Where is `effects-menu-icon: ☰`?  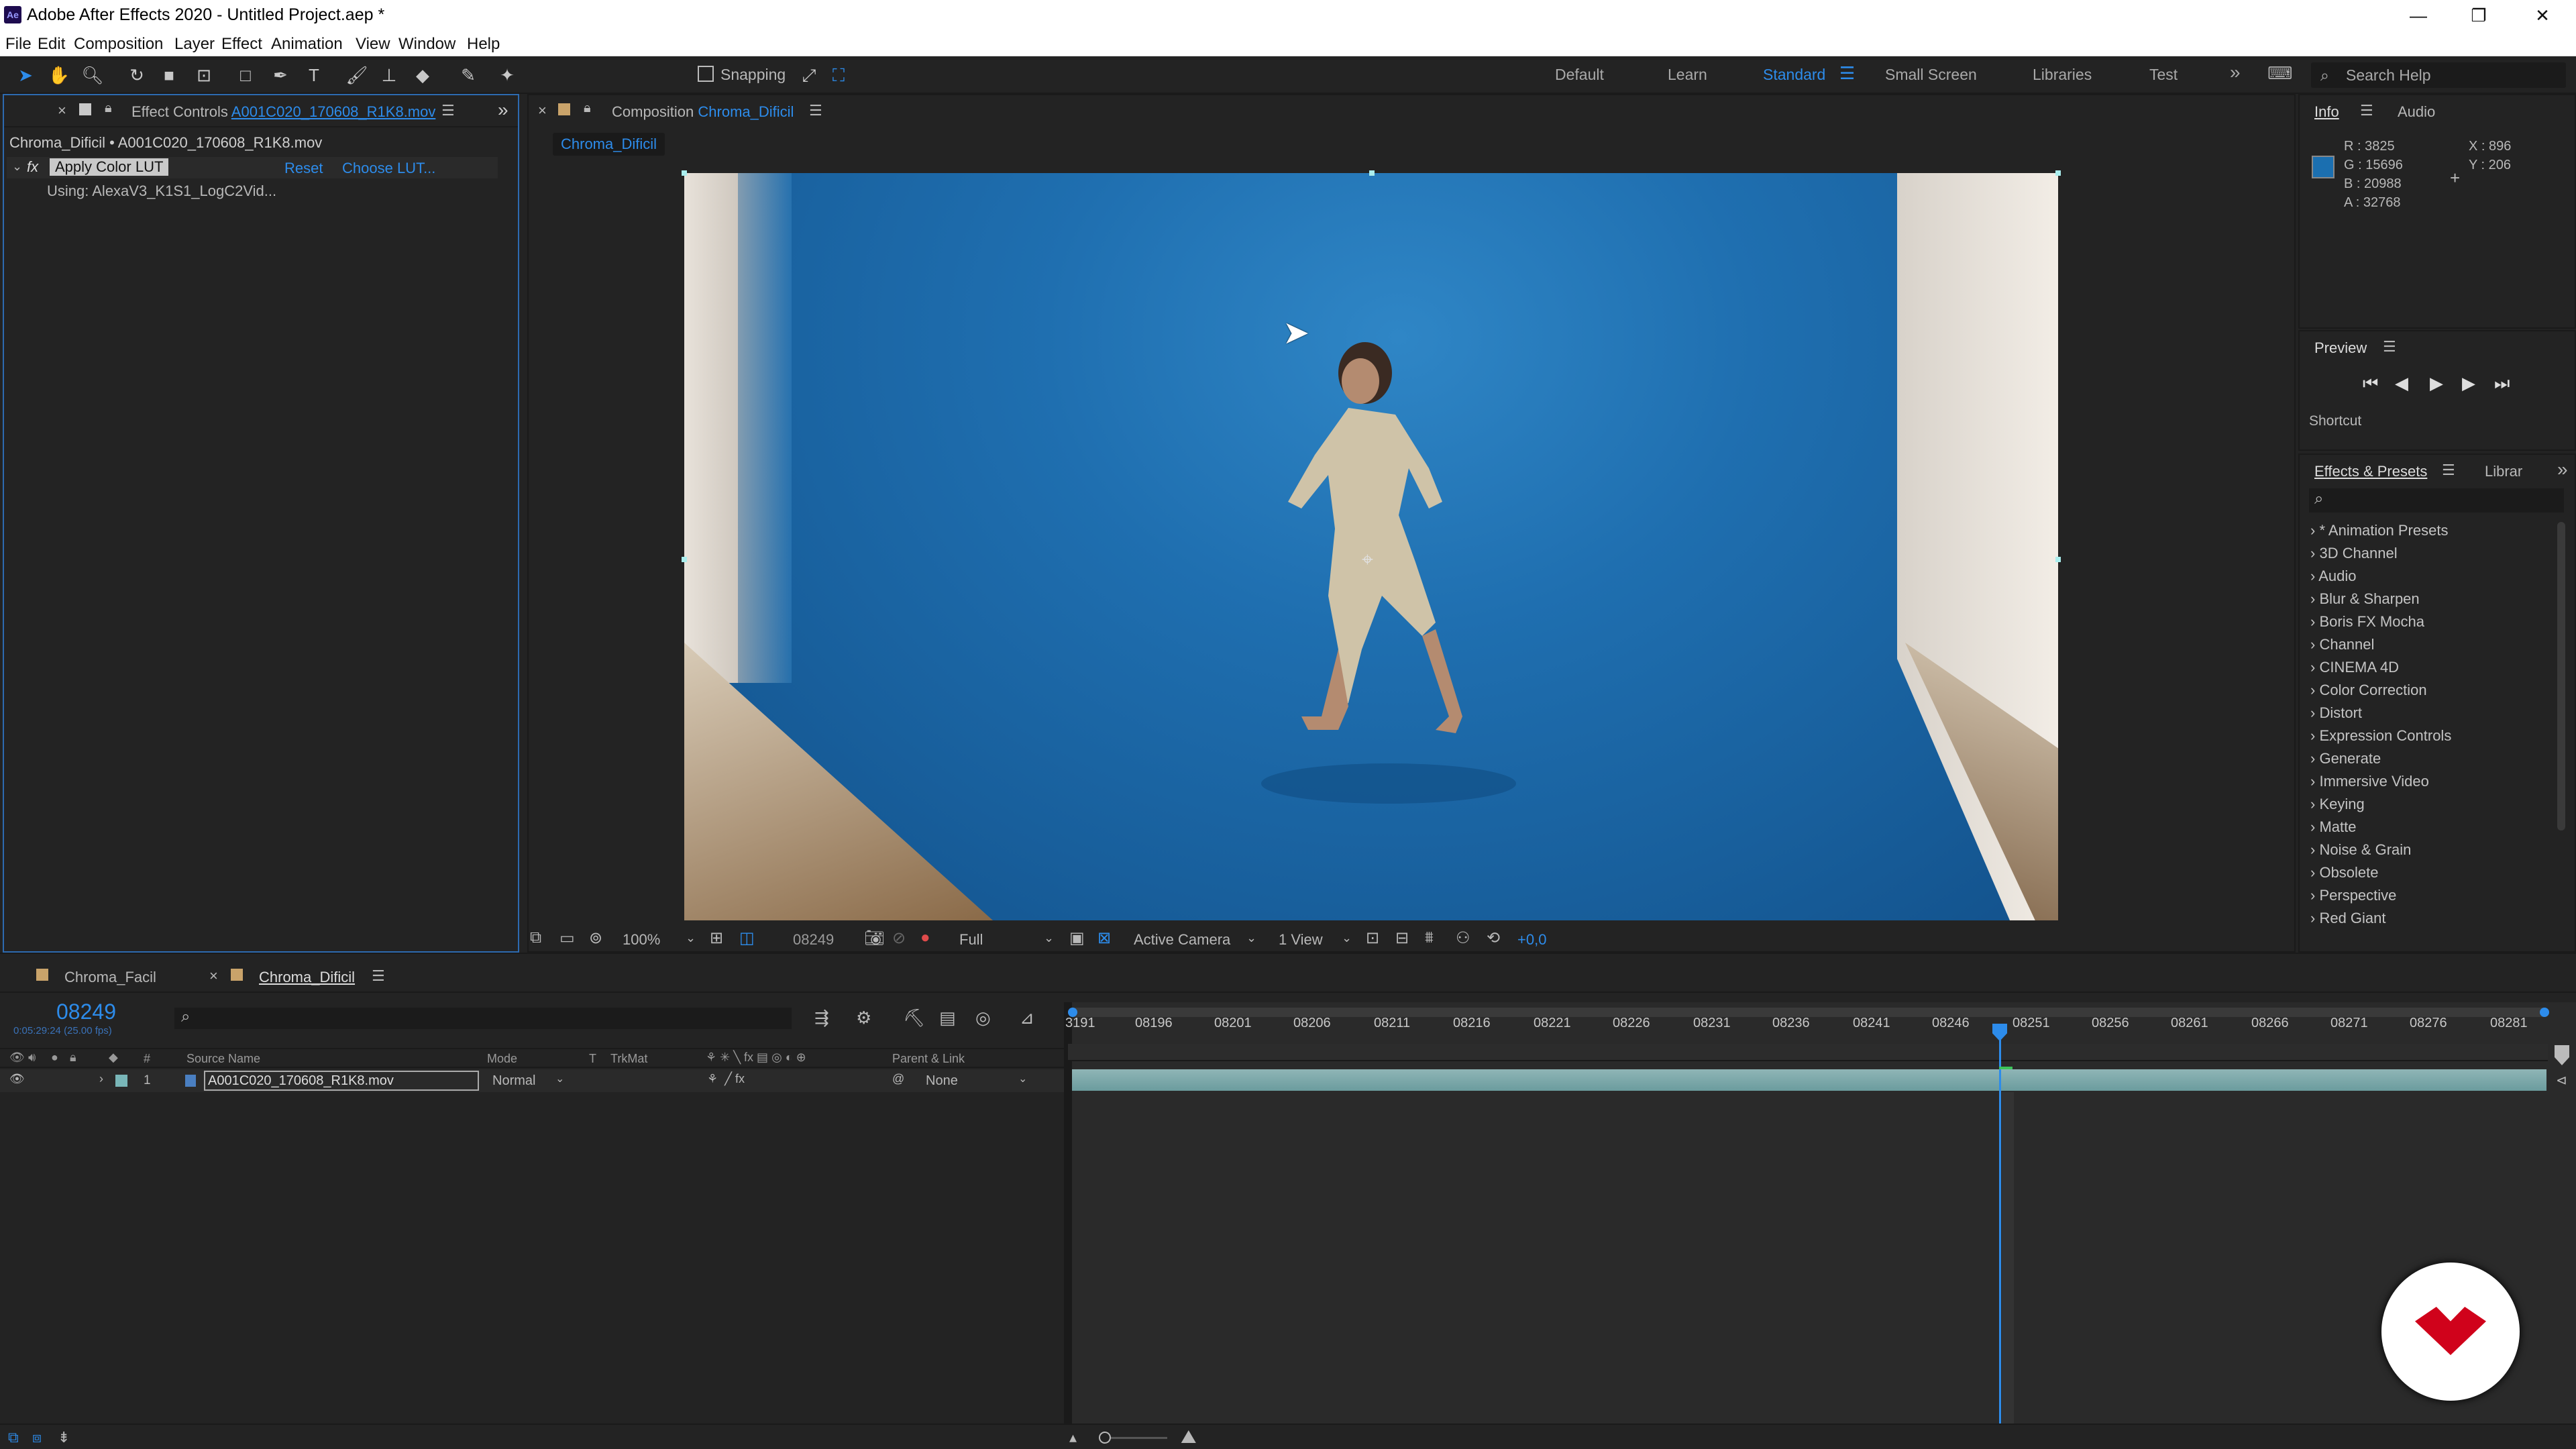 effects-menu-icon: ☰ is located at coordinates (2448, 470).